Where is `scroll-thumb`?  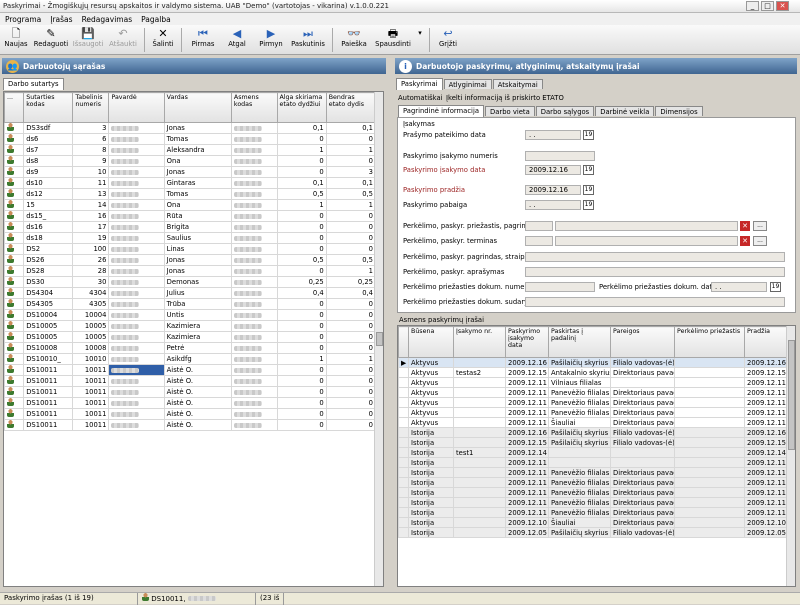 scroll-thumb is located at coordinates (791, 395).